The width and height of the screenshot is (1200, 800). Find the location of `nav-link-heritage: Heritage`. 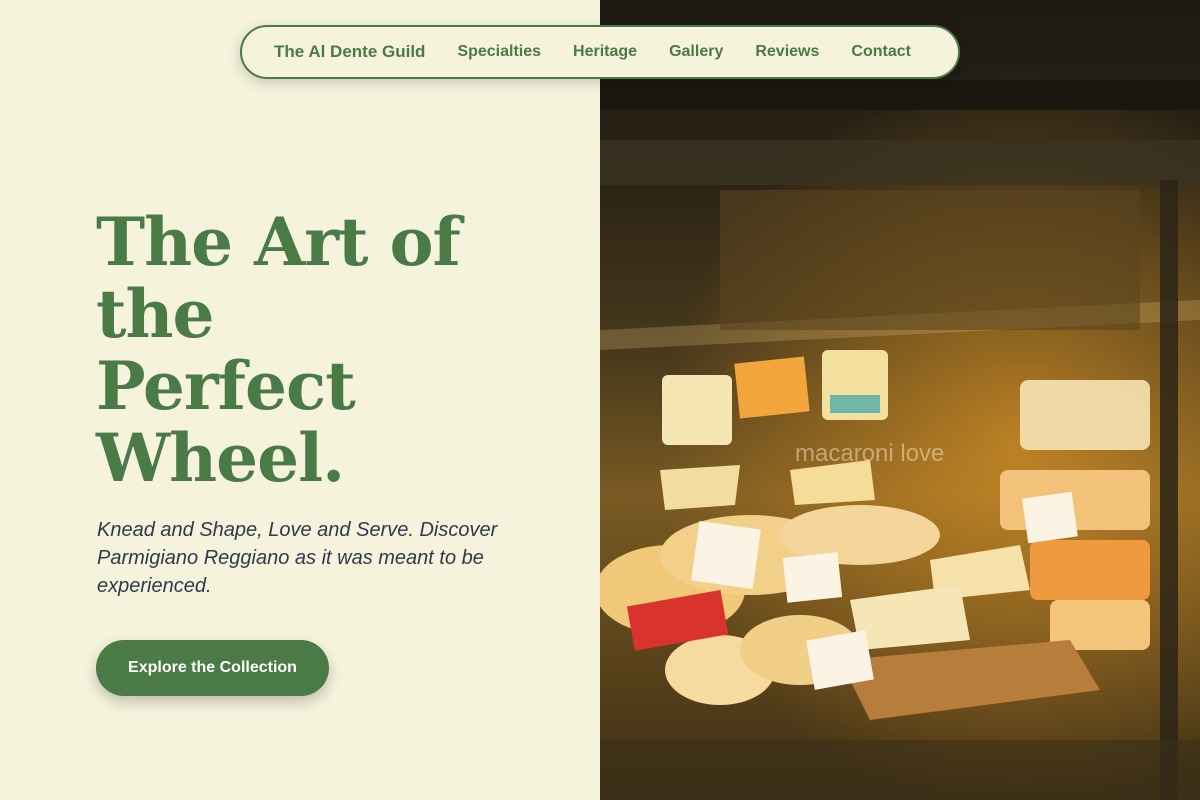

nav-link-heritage: Heritage is located at coordinates (605, 52).